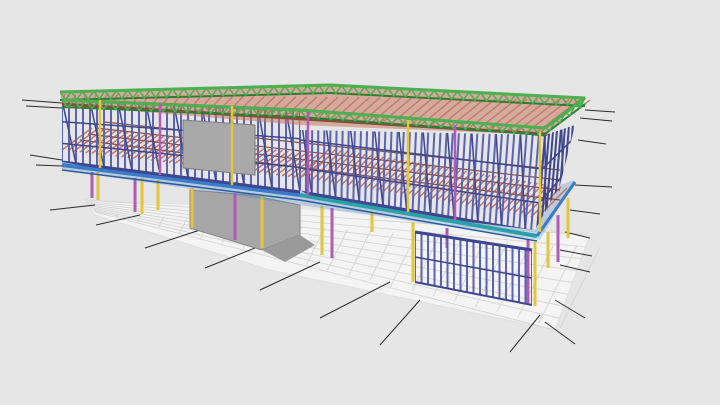 The height and width of the screenshot is (405, 720). Describe the element at coordinates (219, 147) in the screenshot. I see `core-wall-upper` at that location.